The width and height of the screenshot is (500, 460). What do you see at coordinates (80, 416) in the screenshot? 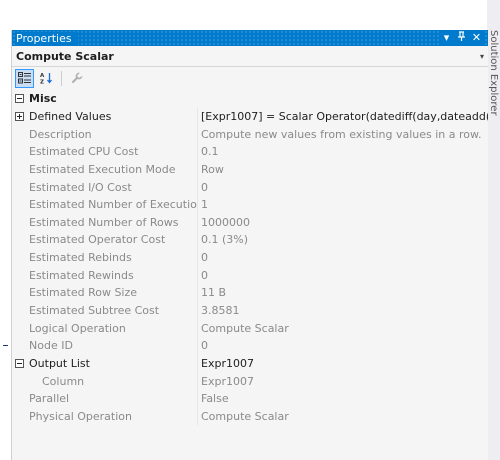
I see `property-name: Physical Operation` at bounding box center [80, 416].